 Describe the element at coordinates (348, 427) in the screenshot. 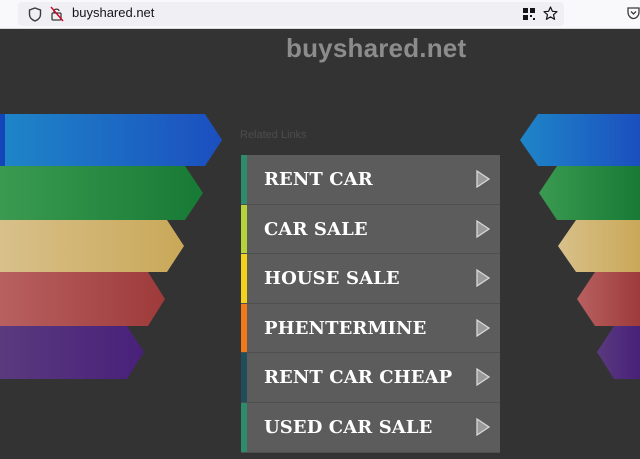

I see `link-label: USED CAR SALE` at that location.